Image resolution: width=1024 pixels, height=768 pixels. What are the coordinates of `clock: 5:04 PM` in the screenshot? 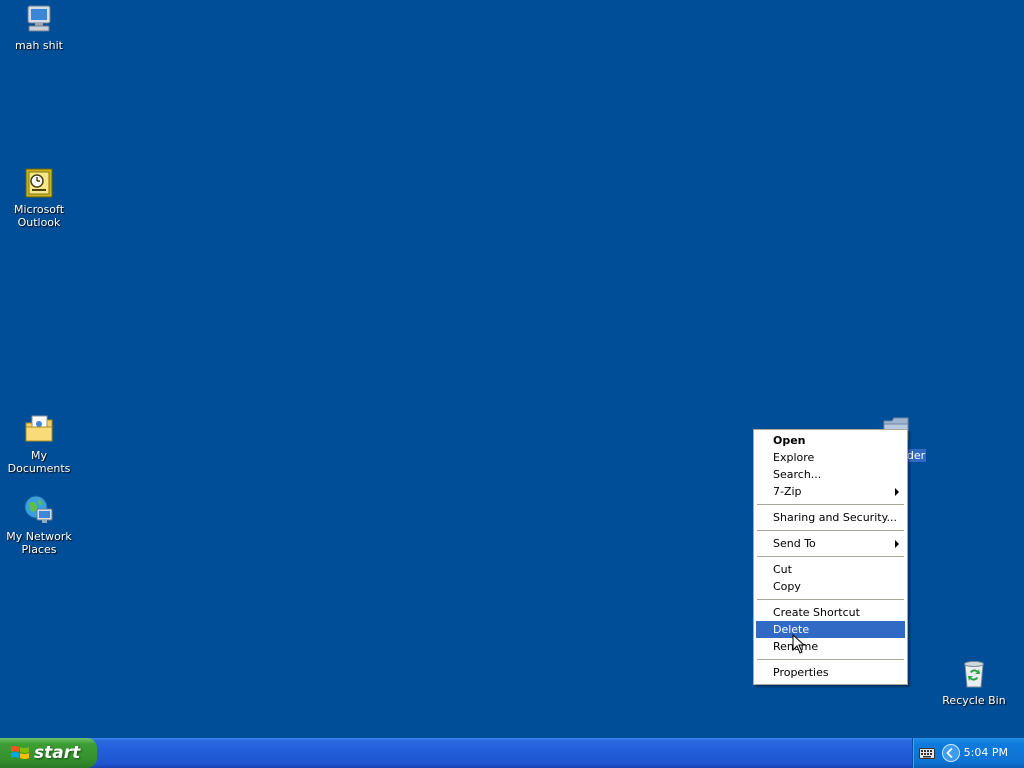 It's located at (986, 753).